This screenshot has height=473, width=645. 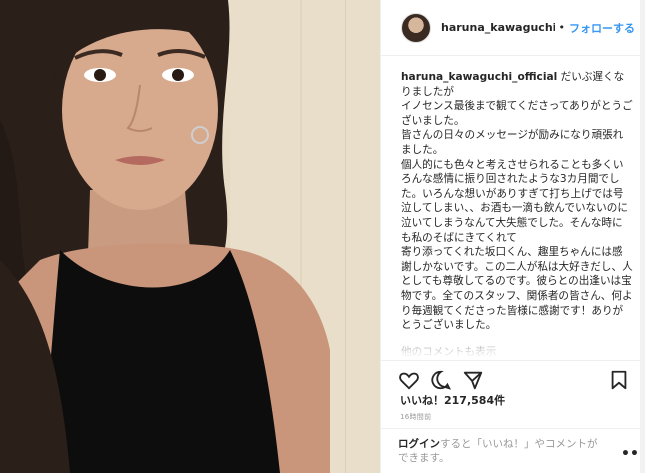 I want to click on post-header: haruna_kawaguchi_of • フォローする, so click(x=513, y=28).